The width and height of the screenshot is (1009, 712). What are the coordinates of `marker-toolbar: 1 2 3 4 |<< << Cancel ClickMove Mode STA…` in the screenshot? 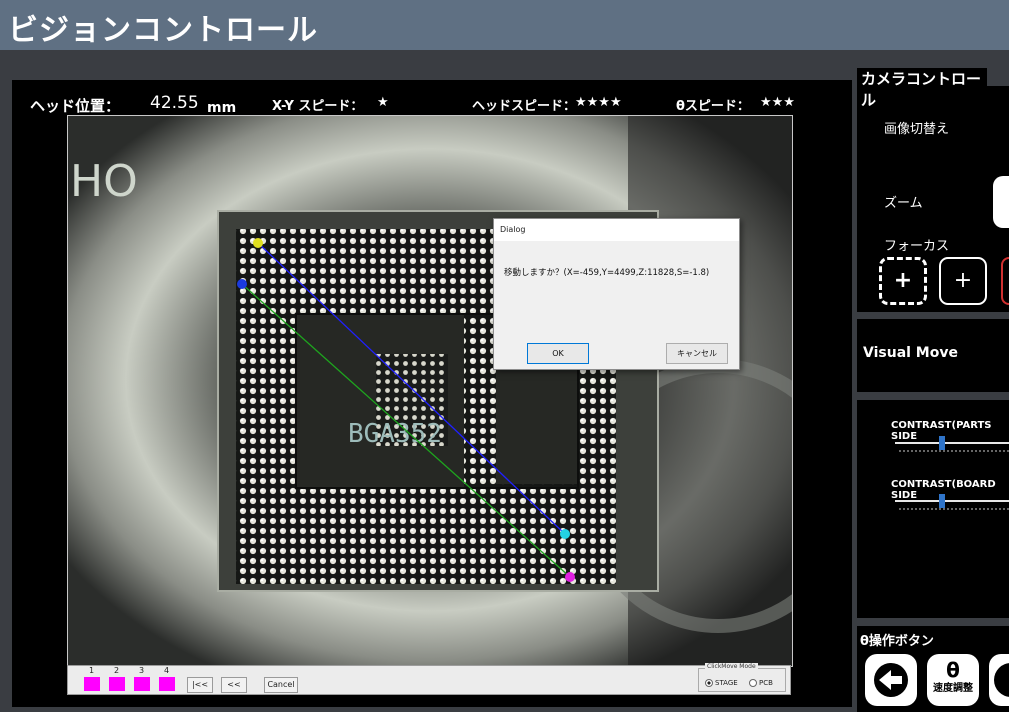 It's located at (429, 679).